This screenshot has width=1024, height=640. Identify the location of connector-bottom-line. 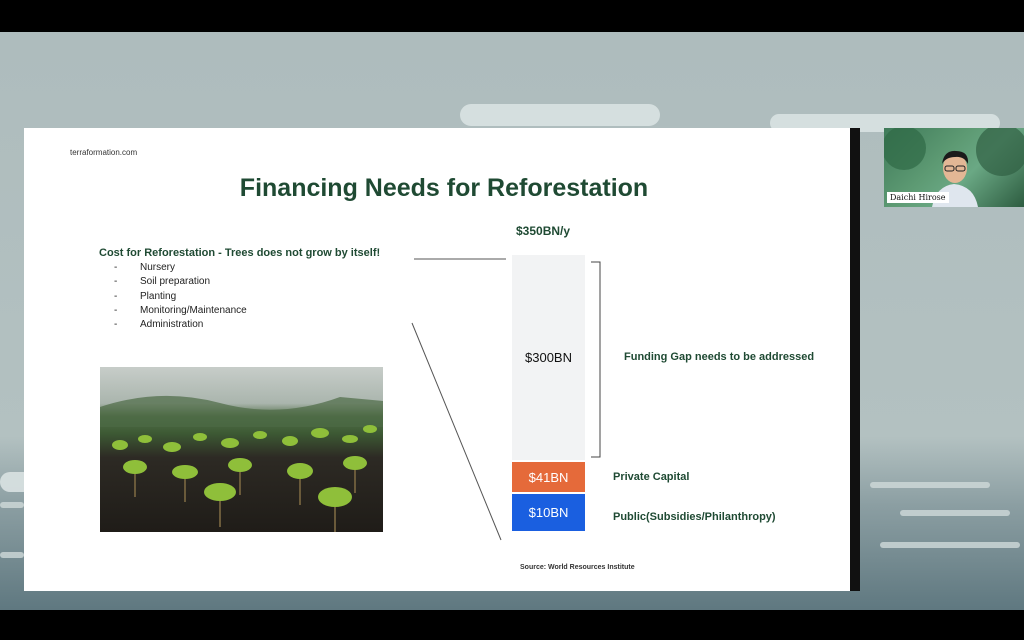
(456, 431).